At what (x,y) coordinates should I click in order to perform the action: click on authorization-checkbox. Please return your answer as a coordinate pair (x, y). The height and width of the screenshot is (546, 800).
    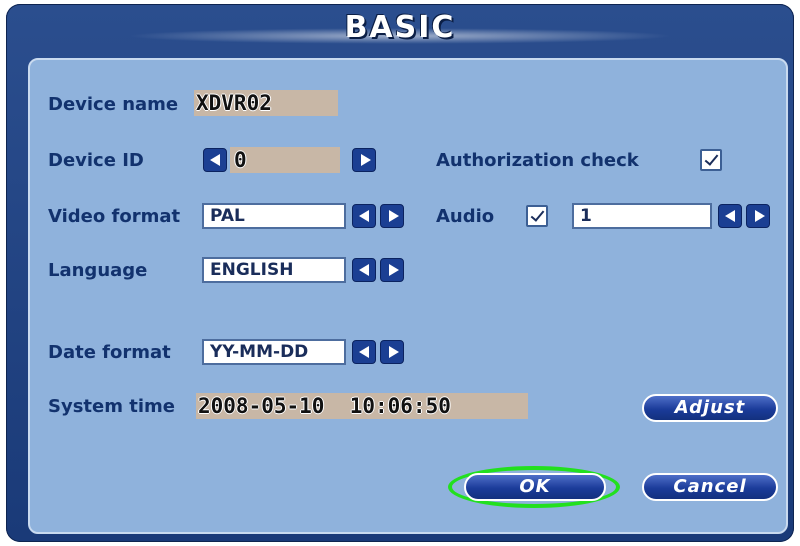
    Looking at the image, I should click on (711, 160).